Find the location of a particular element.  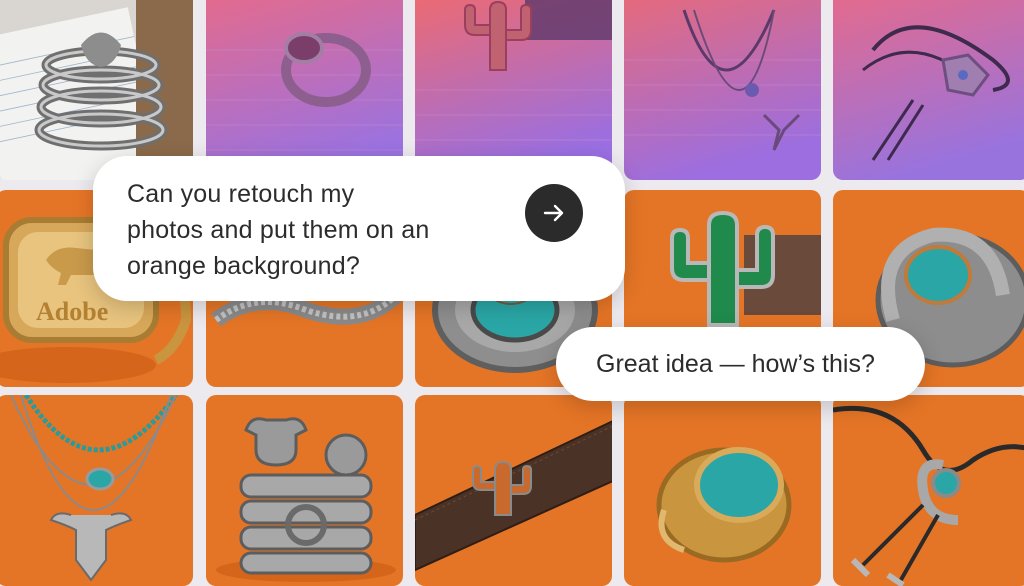

photo-gold-turquoise-ring is located at coordinates (722, 490).